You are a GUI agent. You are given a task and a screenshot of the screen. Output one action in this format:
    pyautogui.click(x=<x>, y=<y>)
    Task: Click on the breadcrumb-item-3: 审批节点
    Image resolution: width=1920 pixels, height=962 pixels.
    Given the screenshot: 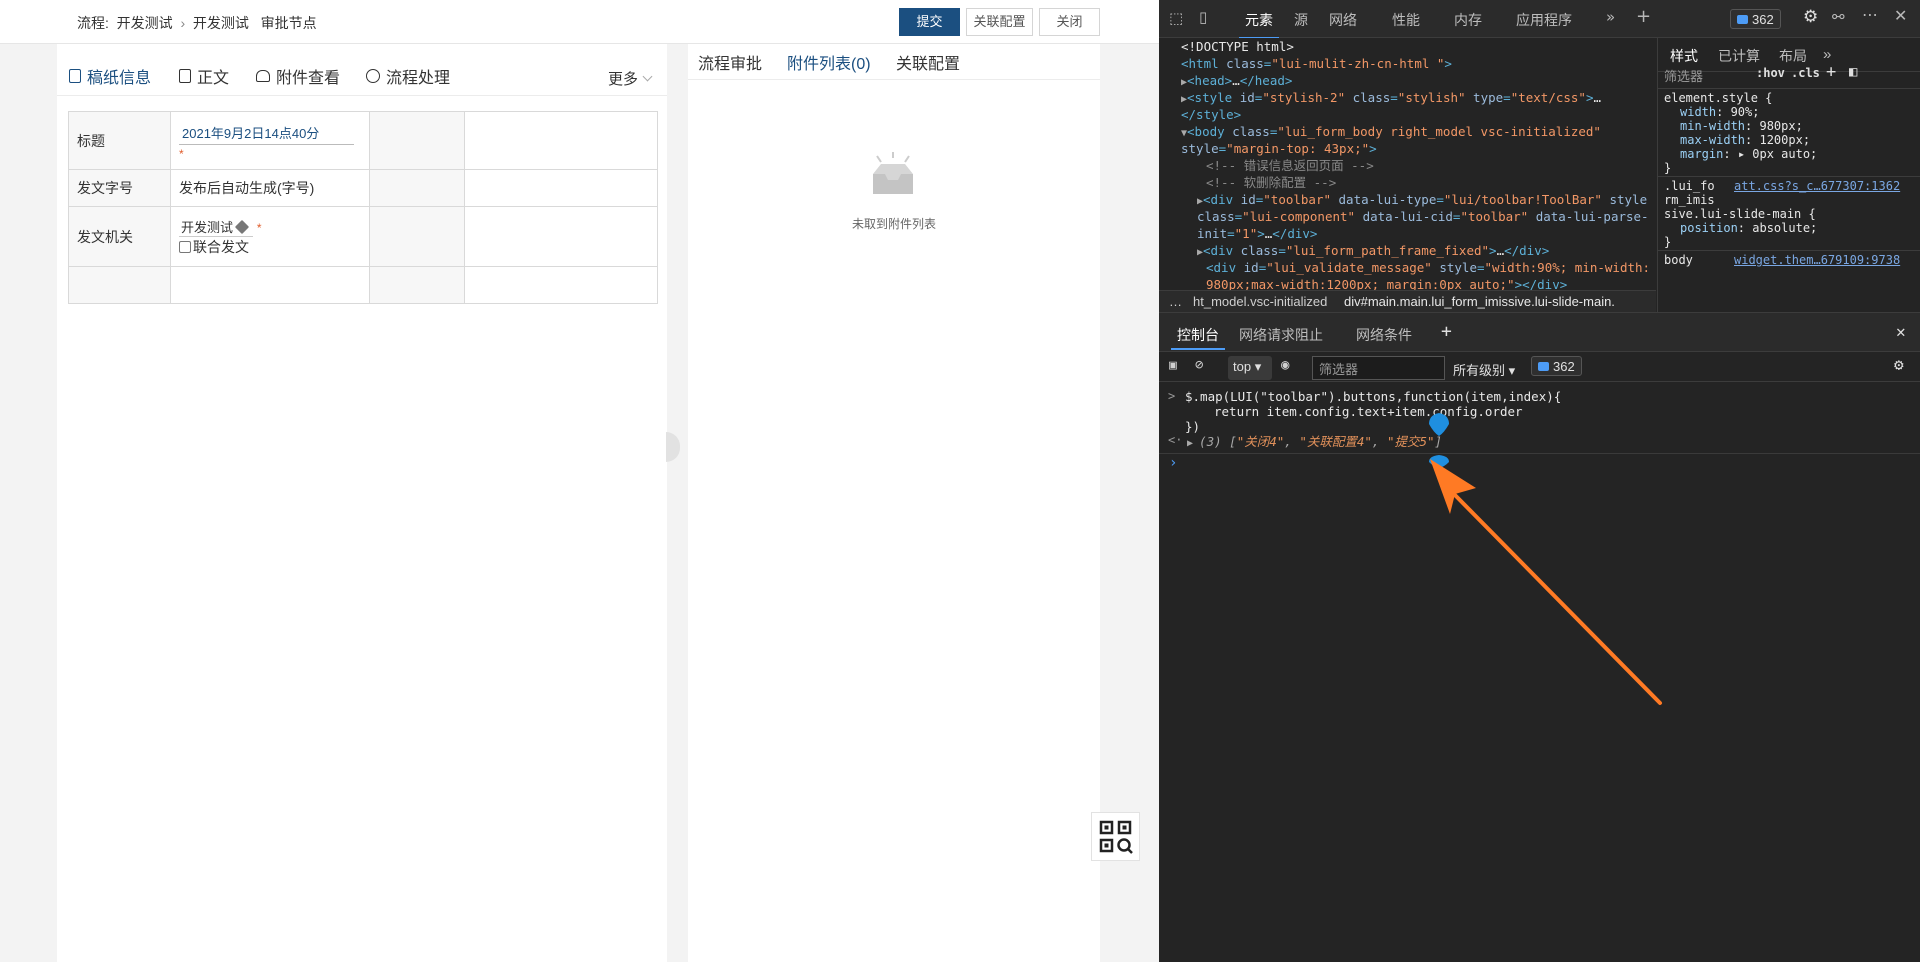 What is the action you would take?
    pyautogui.click(x=288, y=23)
    